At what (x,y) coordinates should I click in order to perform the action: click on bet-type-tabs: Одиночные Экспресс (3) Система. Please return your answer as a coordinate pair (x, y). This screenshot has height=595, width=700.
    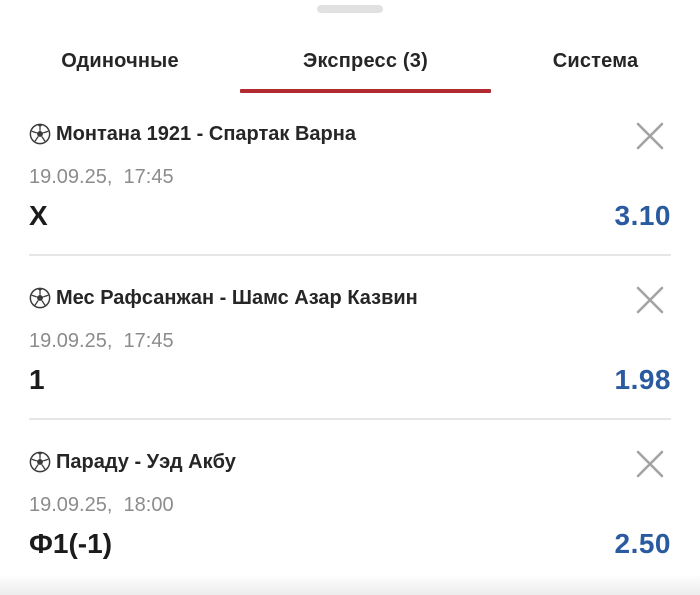
    Looking at the image, I should click on (350, 65).